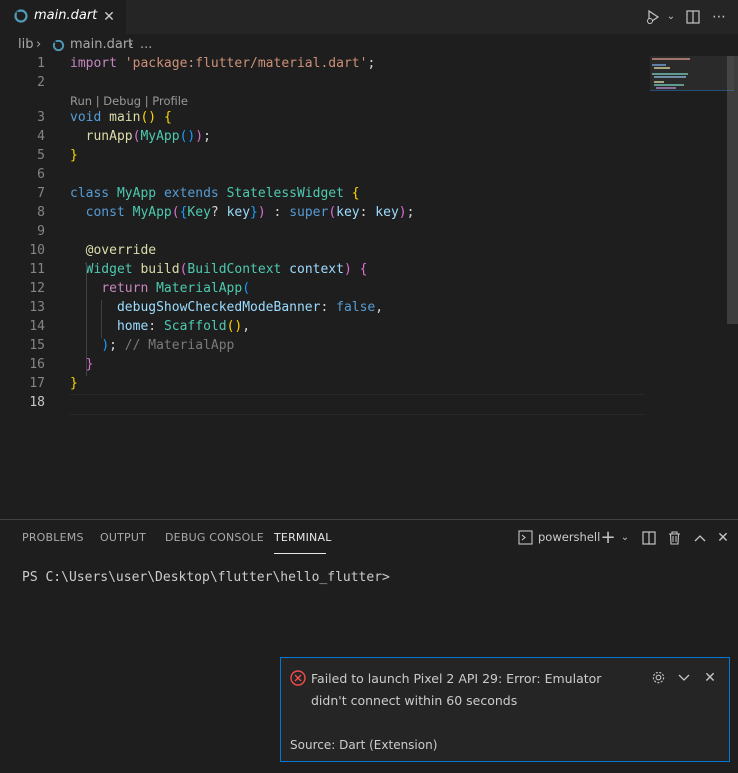 The height and width of the screenshot is (773, 738). I want to click on code-line: home: Scaffold(),, so click(183, 326).